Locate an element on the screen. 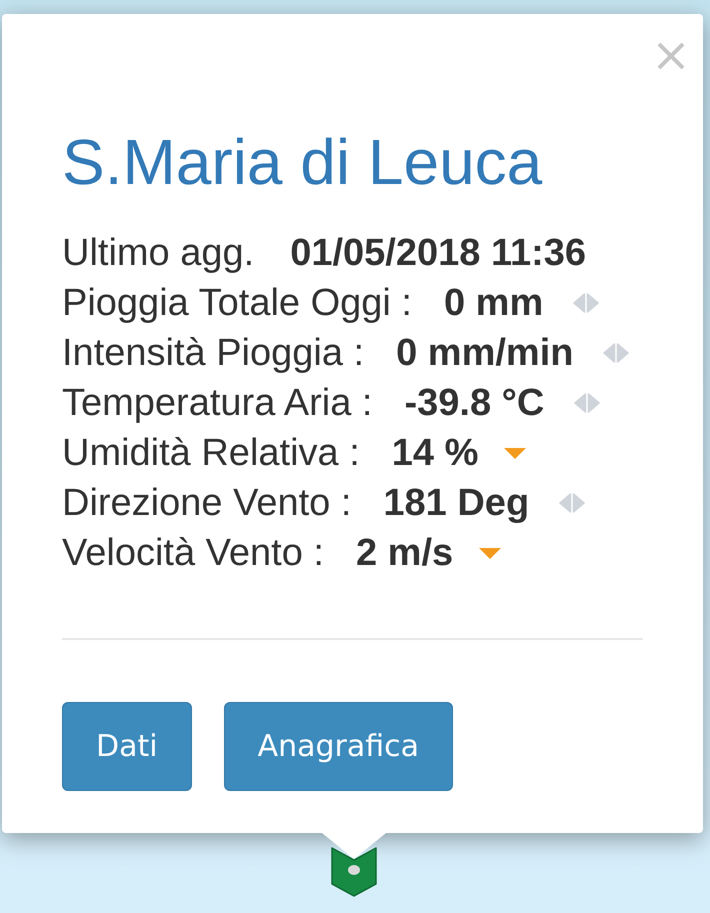 The height and width of the screenshot is (913, 710). updated-label: Ultimo agg. is located at coordinates (158, 253).